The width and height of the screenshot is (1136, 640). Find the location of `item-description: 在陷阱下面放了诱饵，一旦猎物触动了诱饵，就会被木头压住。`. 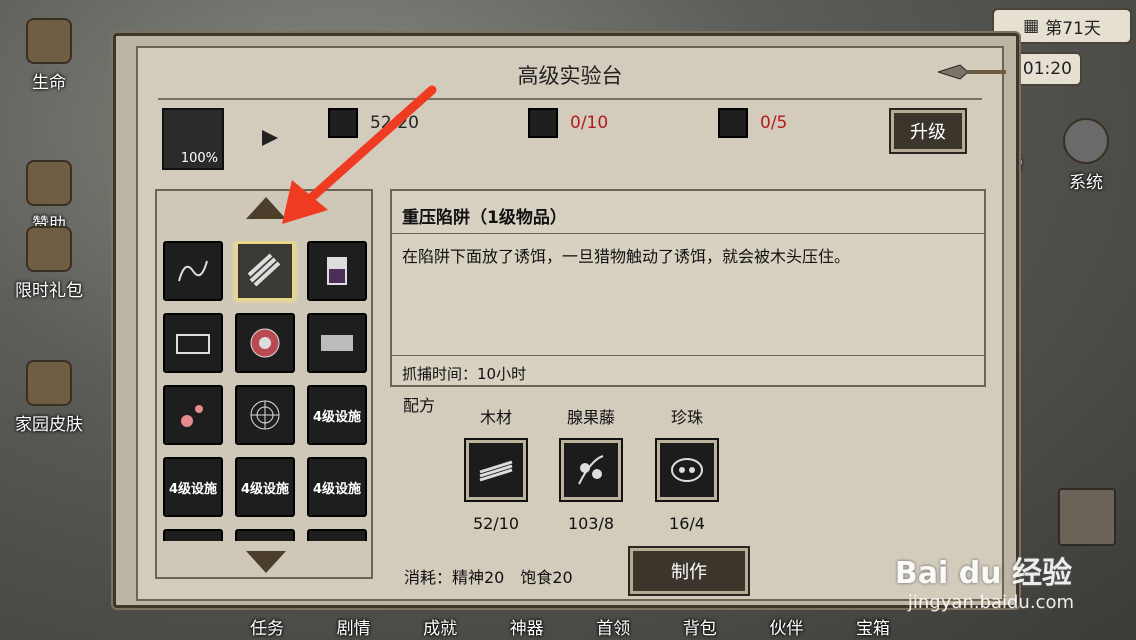

item-description: 在陷阱下面放了诱饵，一旦猎物触动了诱饵，就会被木头压住。 is located at coordinates (626, 256).